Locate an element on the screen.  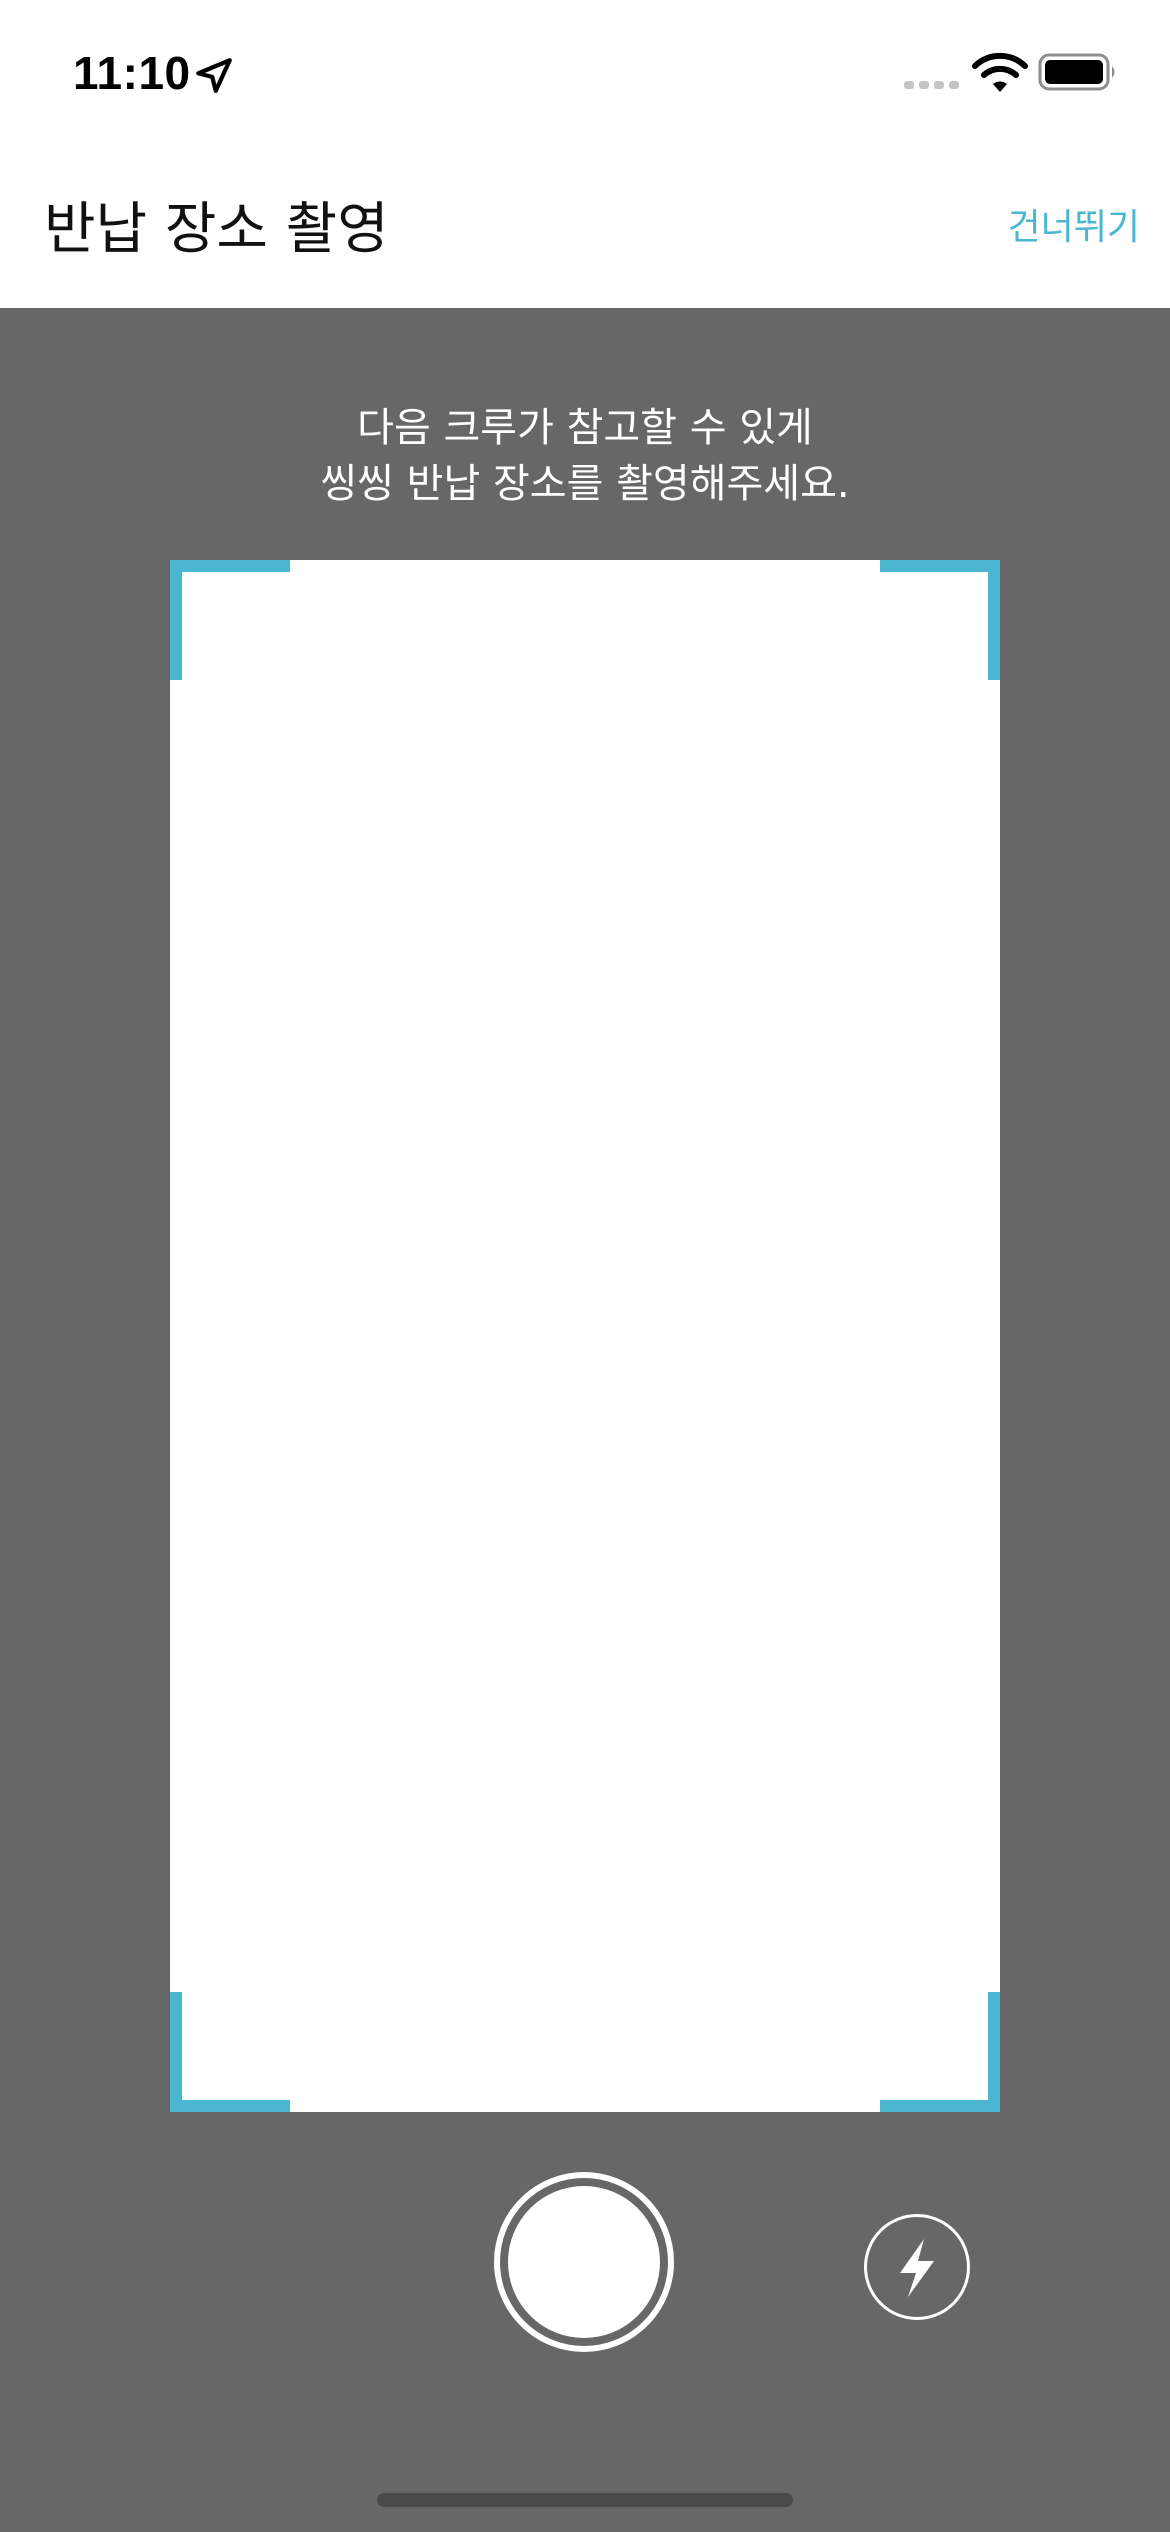
wifi-icon is located at coordinates (1000, 72).